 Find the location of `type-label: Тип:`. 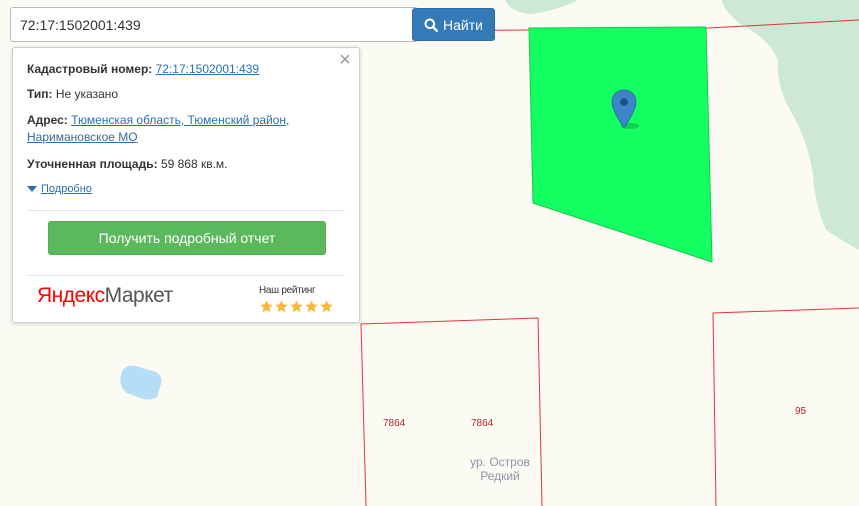

type-label: Тип: is located at coordinates (40, 94).